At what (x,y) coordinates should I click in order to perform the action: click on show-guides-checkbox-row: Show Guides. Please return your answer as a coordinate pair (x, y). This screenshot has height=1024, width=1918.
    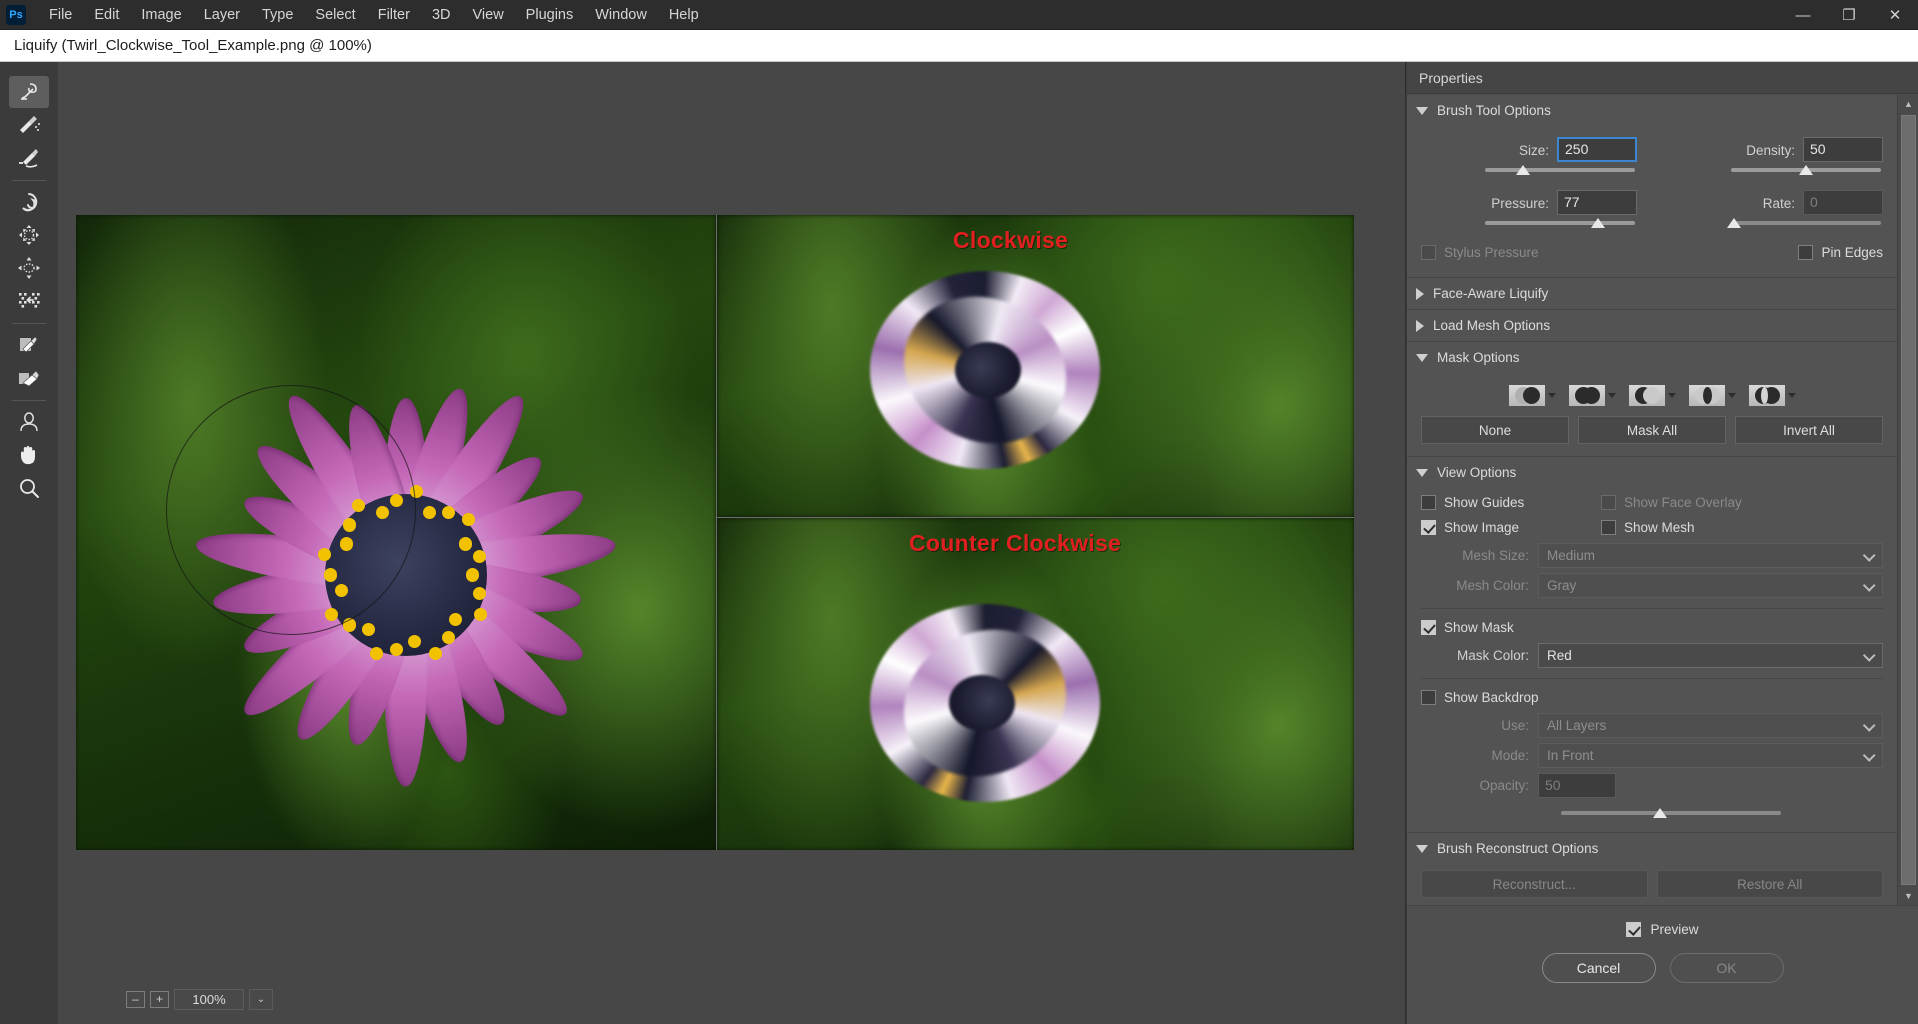
    Looking at the image, I should click on (1511, 502).